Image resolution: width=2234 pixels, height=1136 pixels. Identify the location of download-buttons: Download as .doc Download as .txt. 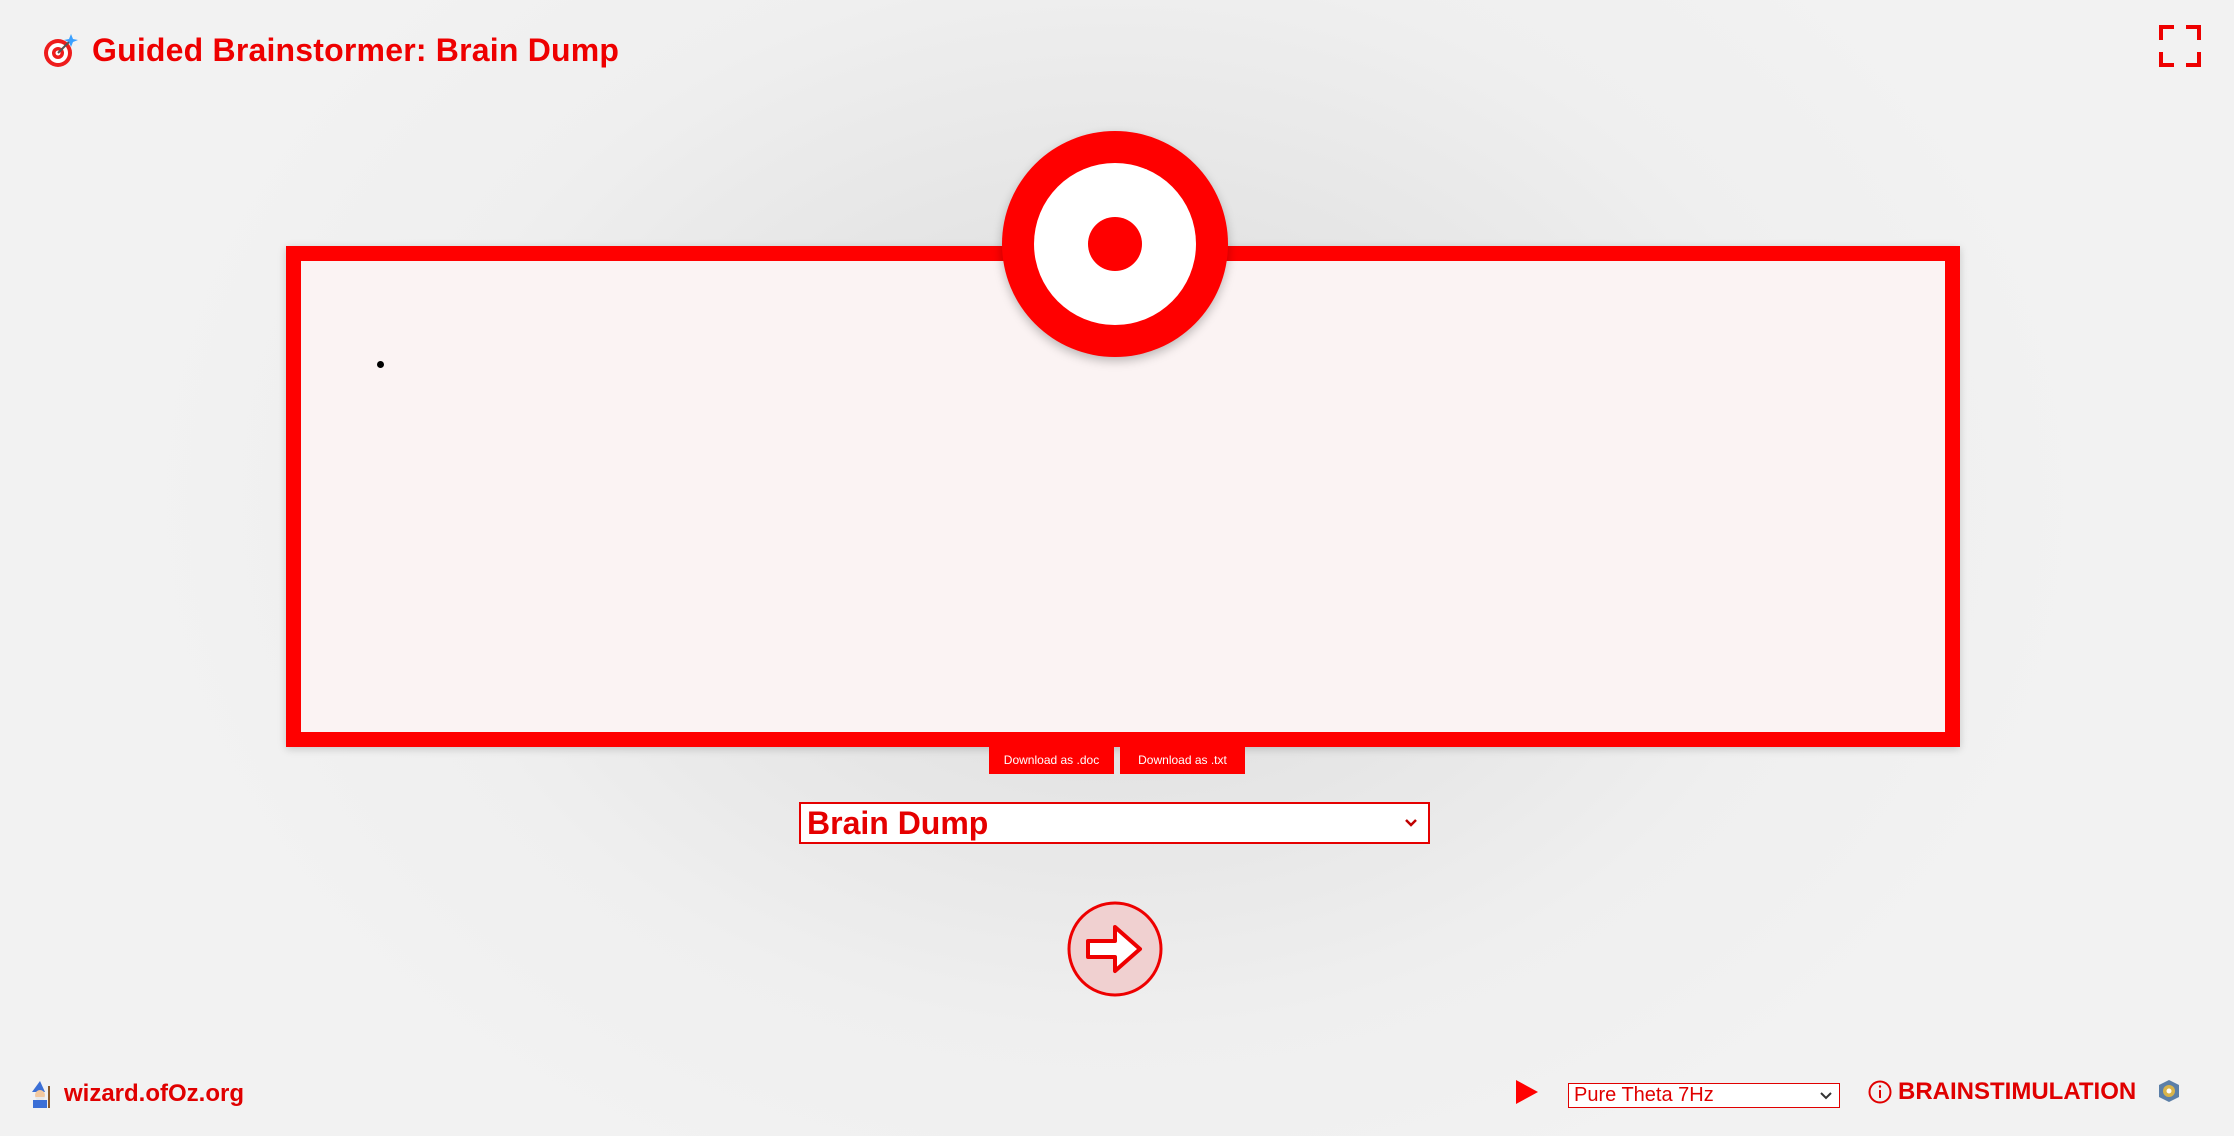
(1117, 760).